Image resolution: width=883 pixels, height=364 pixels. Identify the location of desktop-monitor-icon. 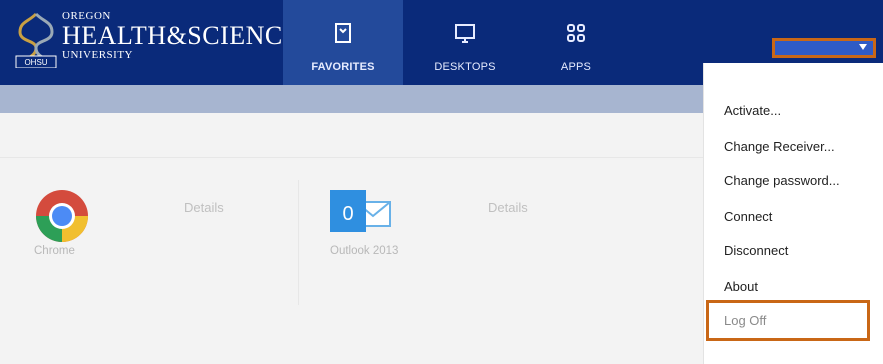
(465, 33).